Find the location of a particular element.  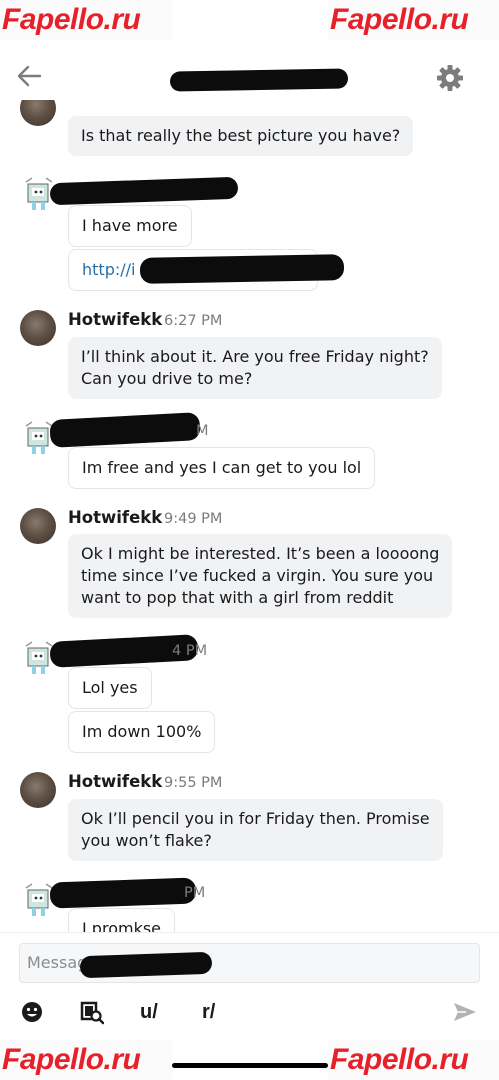

gif-search-icon is located at coordinates (92, 1012).